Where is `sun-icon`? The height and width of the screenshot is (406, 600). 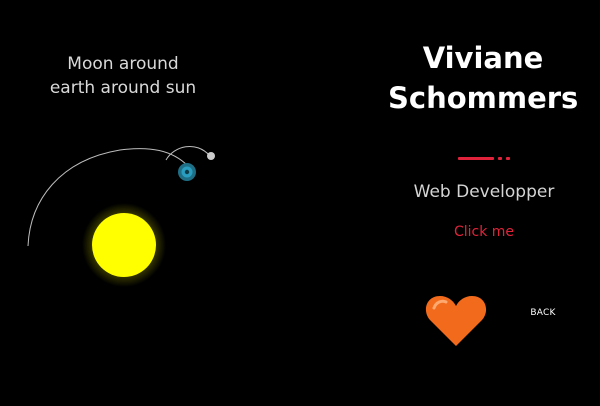
sun-icon is located at coordinates (124, 245).